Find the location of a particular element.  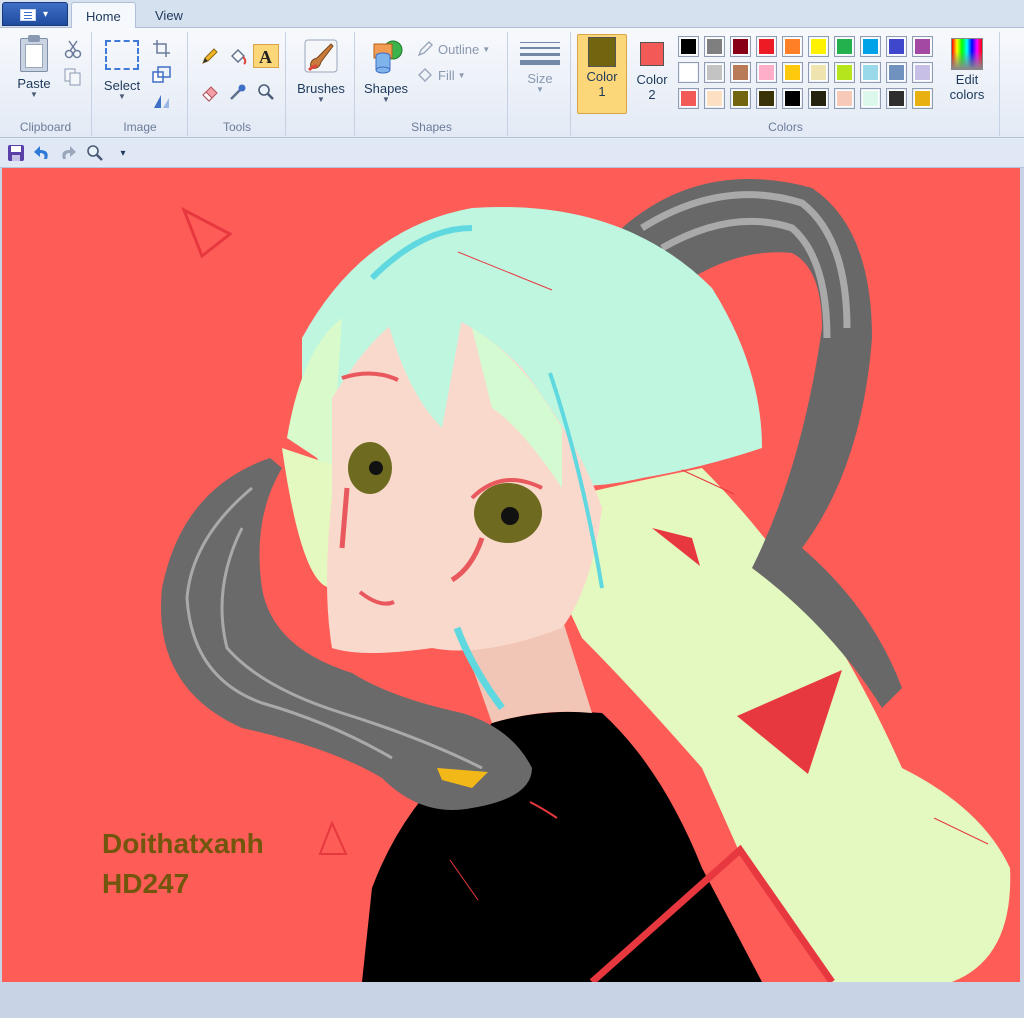

customize-quick-access-button: ▾ is located at coordinates (123, 153).